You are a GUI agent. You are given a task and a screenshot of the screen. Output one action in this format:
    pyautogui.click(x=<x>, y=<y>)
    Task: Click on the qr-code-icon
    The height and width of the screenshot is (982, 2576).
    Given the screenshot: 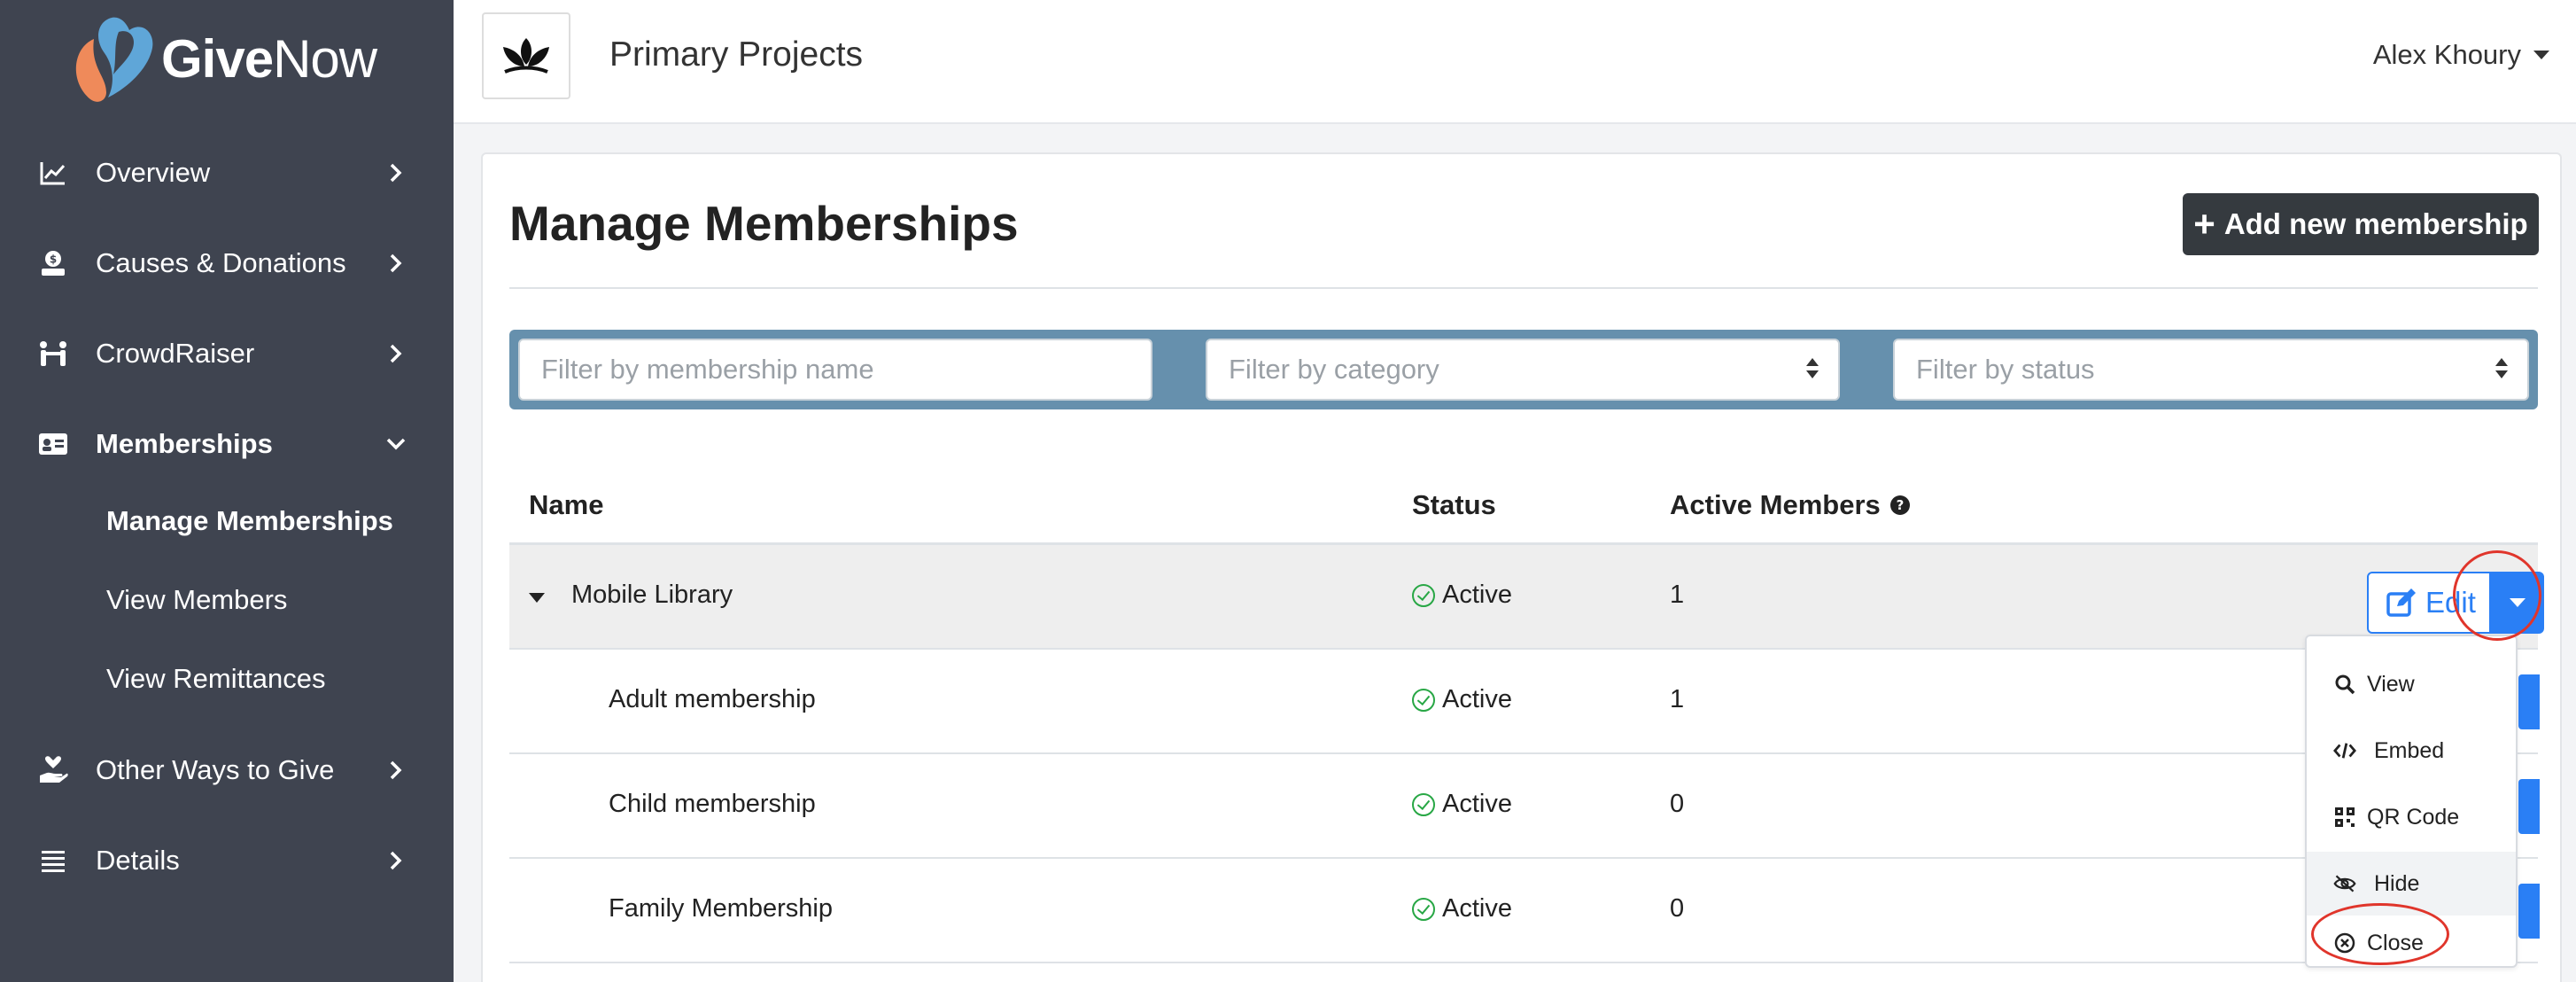 What is the action you would take?
    pyautogui.click(x=2344, y=817)
    